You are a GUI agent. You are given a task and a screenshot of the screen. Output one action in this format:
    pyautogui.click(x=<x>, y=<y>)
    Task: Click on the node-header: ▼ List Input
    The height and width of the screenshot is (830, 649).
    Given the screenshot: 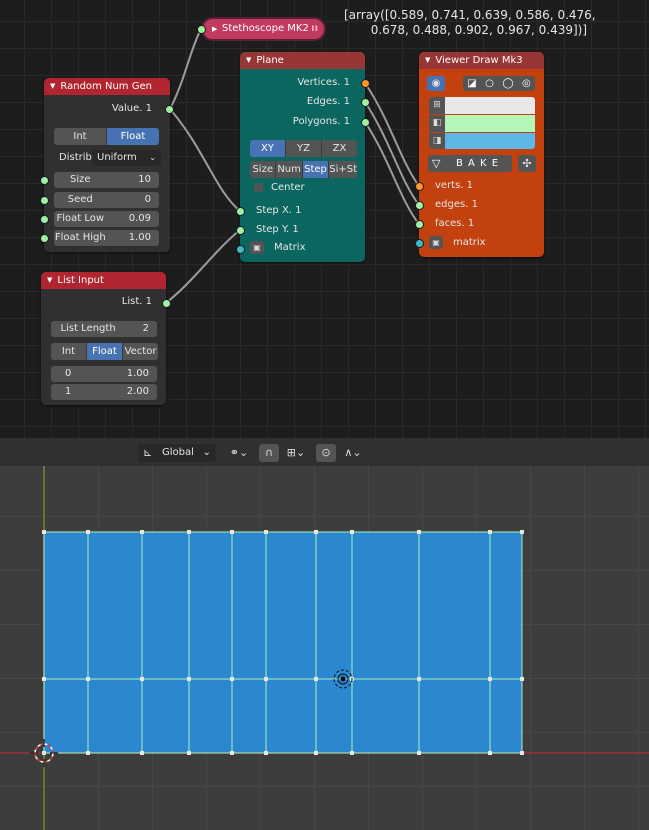 What is the action you would take?
    pyautogui.click(x=103, y=280)
    